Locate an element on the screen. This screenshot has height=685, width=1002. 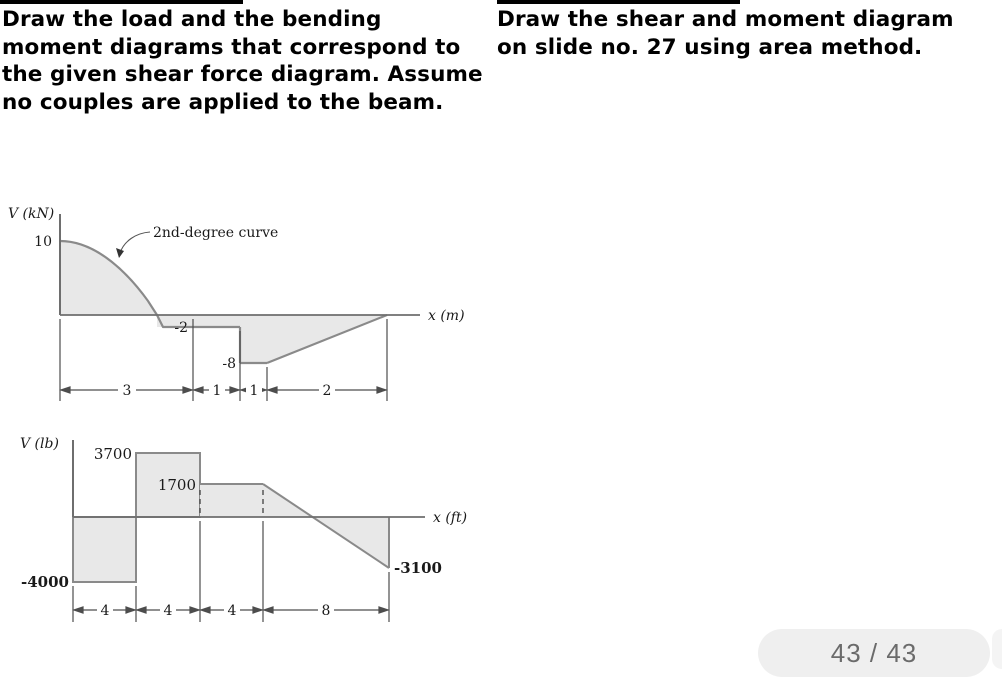
area-minus8-and-ramp is located at coordinates (313, 339).